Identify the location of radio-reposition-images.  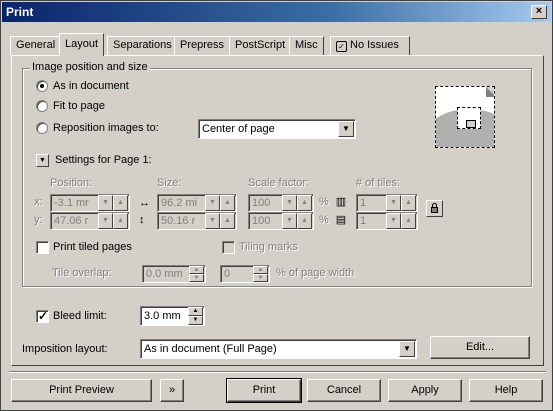
(42, 128).